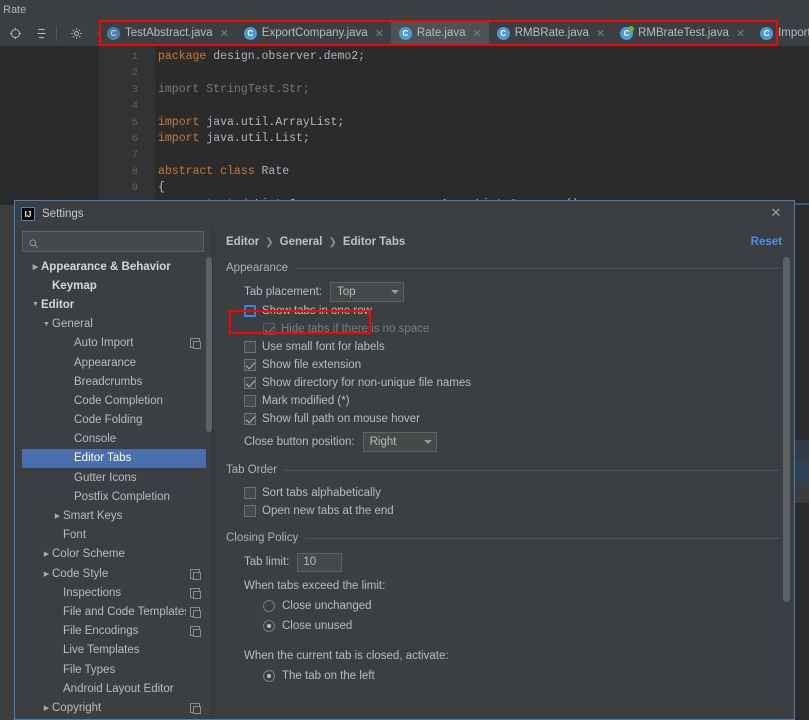 This screenshot has width=809, height=720. I want to click on checkbox-show-file-extension: Show file extension, so click(519, 365).